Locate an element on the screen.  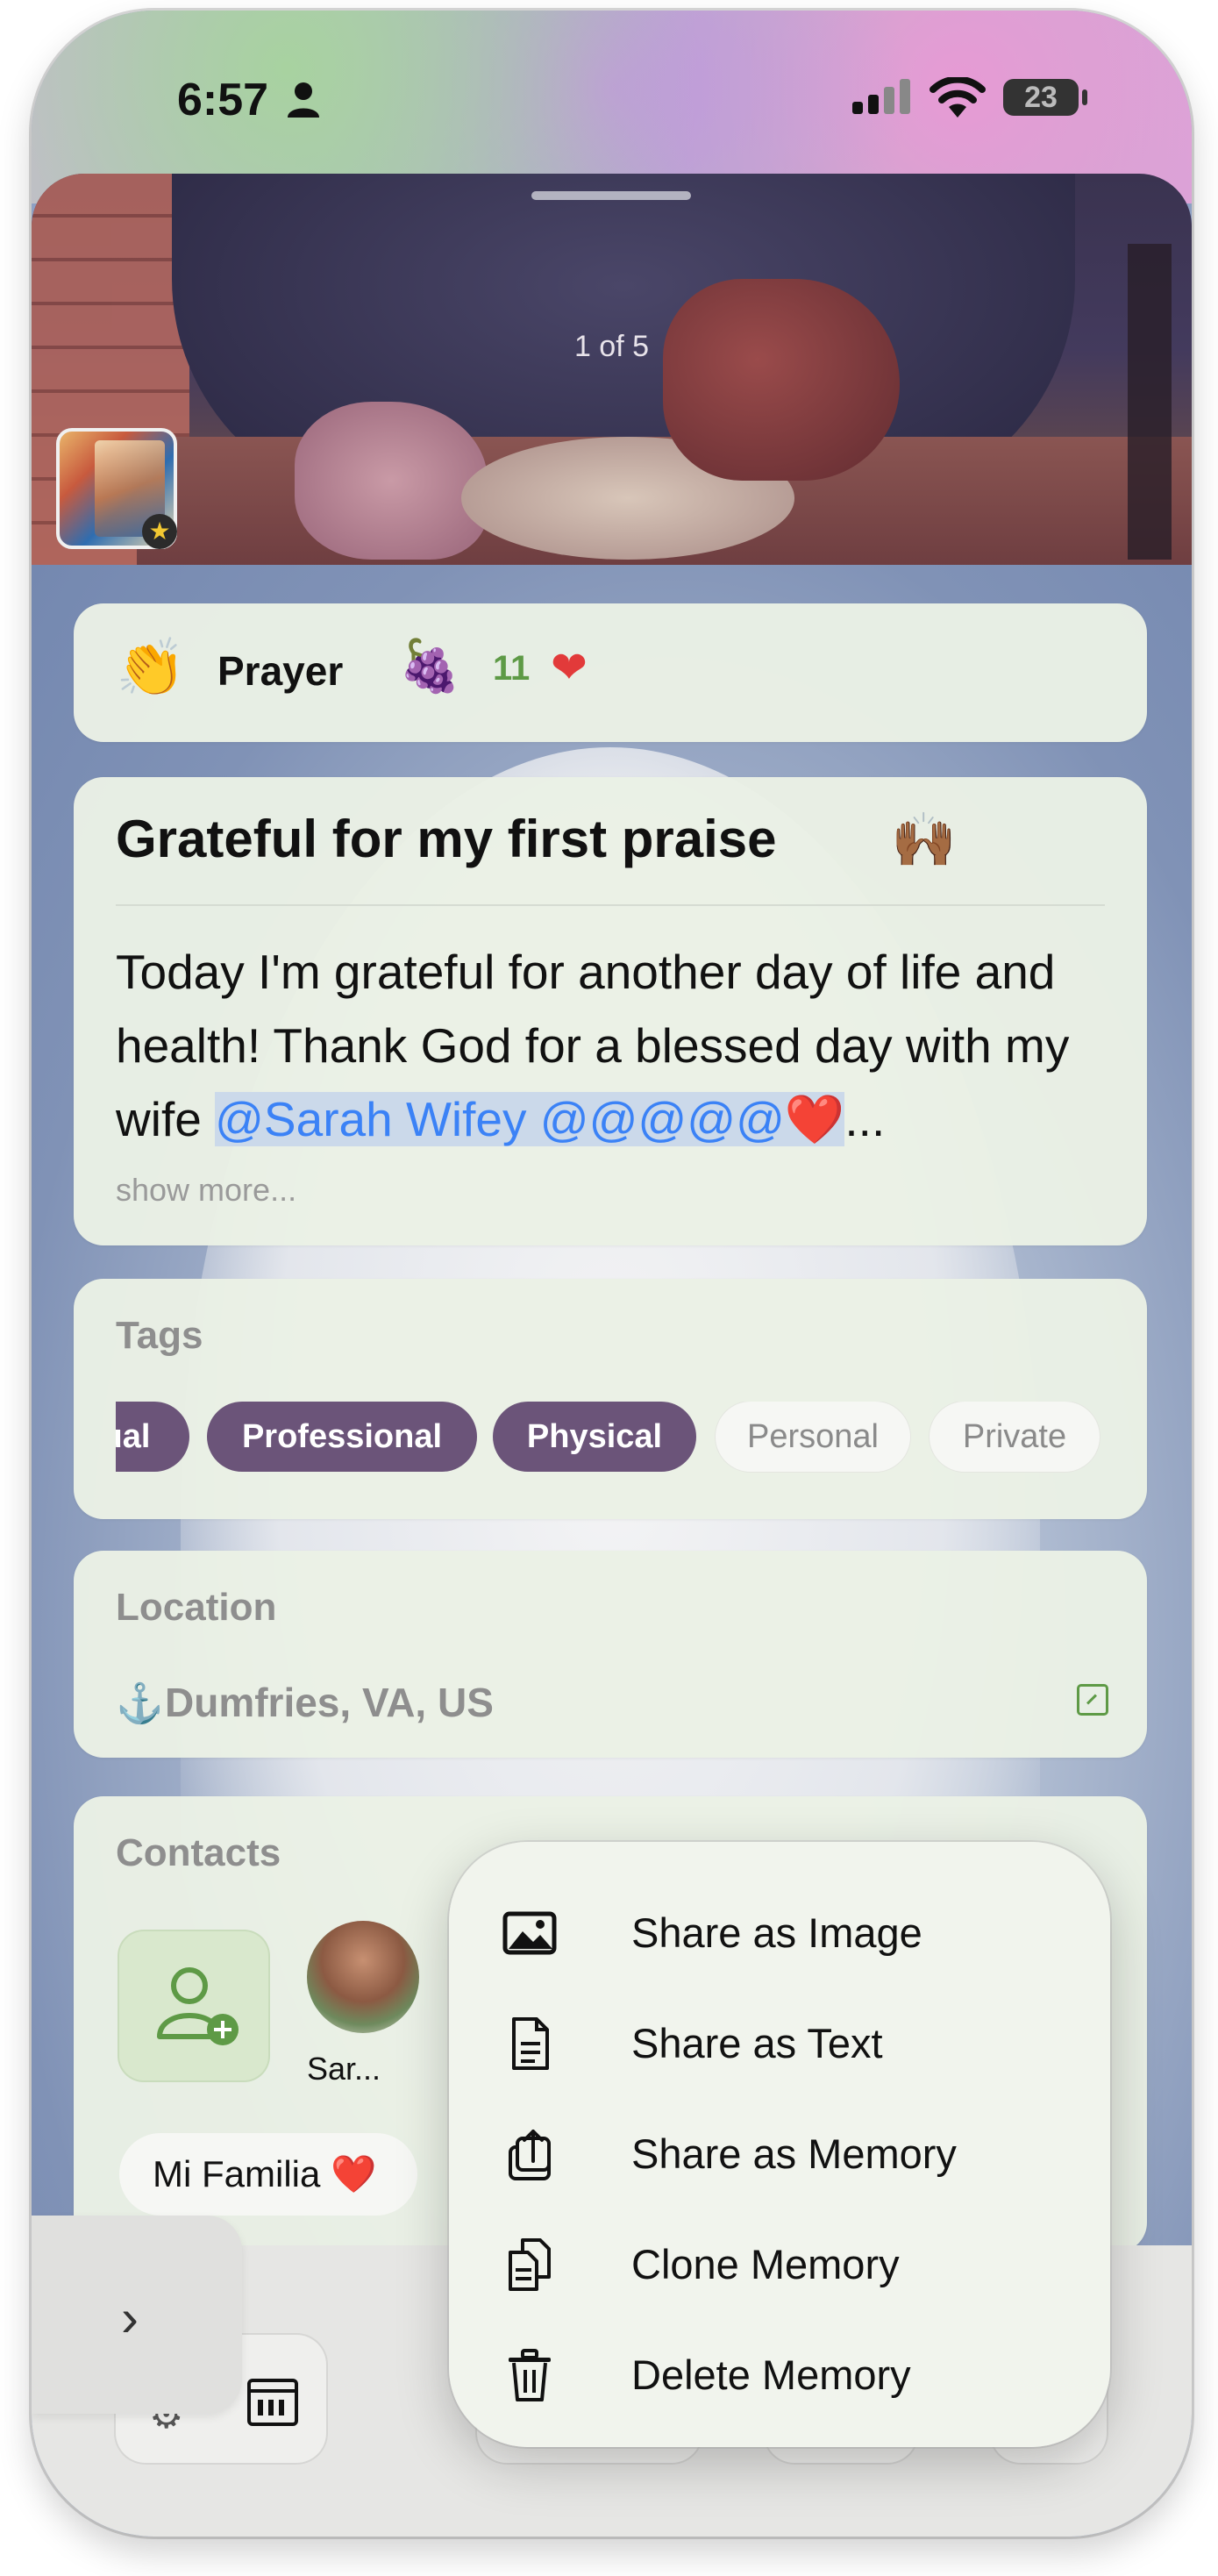
tag-chip: Professional is located at coordinates (342, 1437).